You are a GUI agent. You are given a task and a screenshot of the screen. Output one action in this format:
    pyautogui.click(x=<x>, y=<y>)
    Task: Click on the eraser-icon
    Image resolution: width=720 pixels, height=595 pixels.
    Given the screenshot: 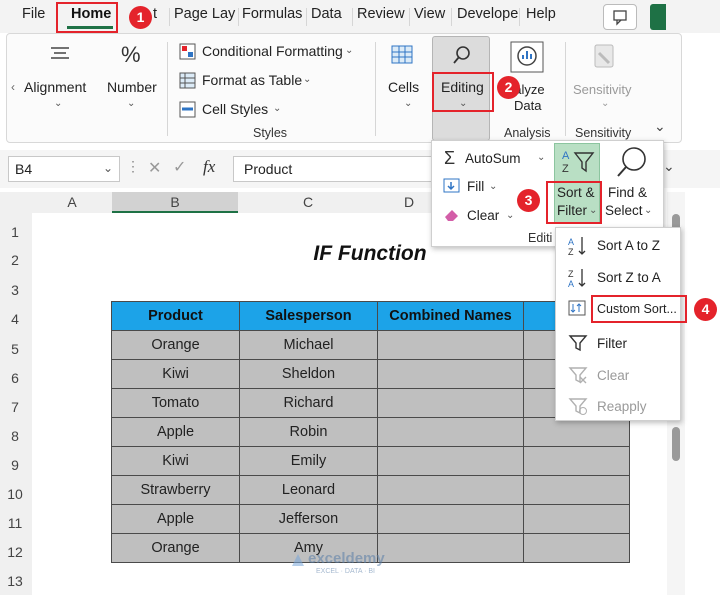 What is the action you would take?
    pyautogui.click(x=451, y=215)
    